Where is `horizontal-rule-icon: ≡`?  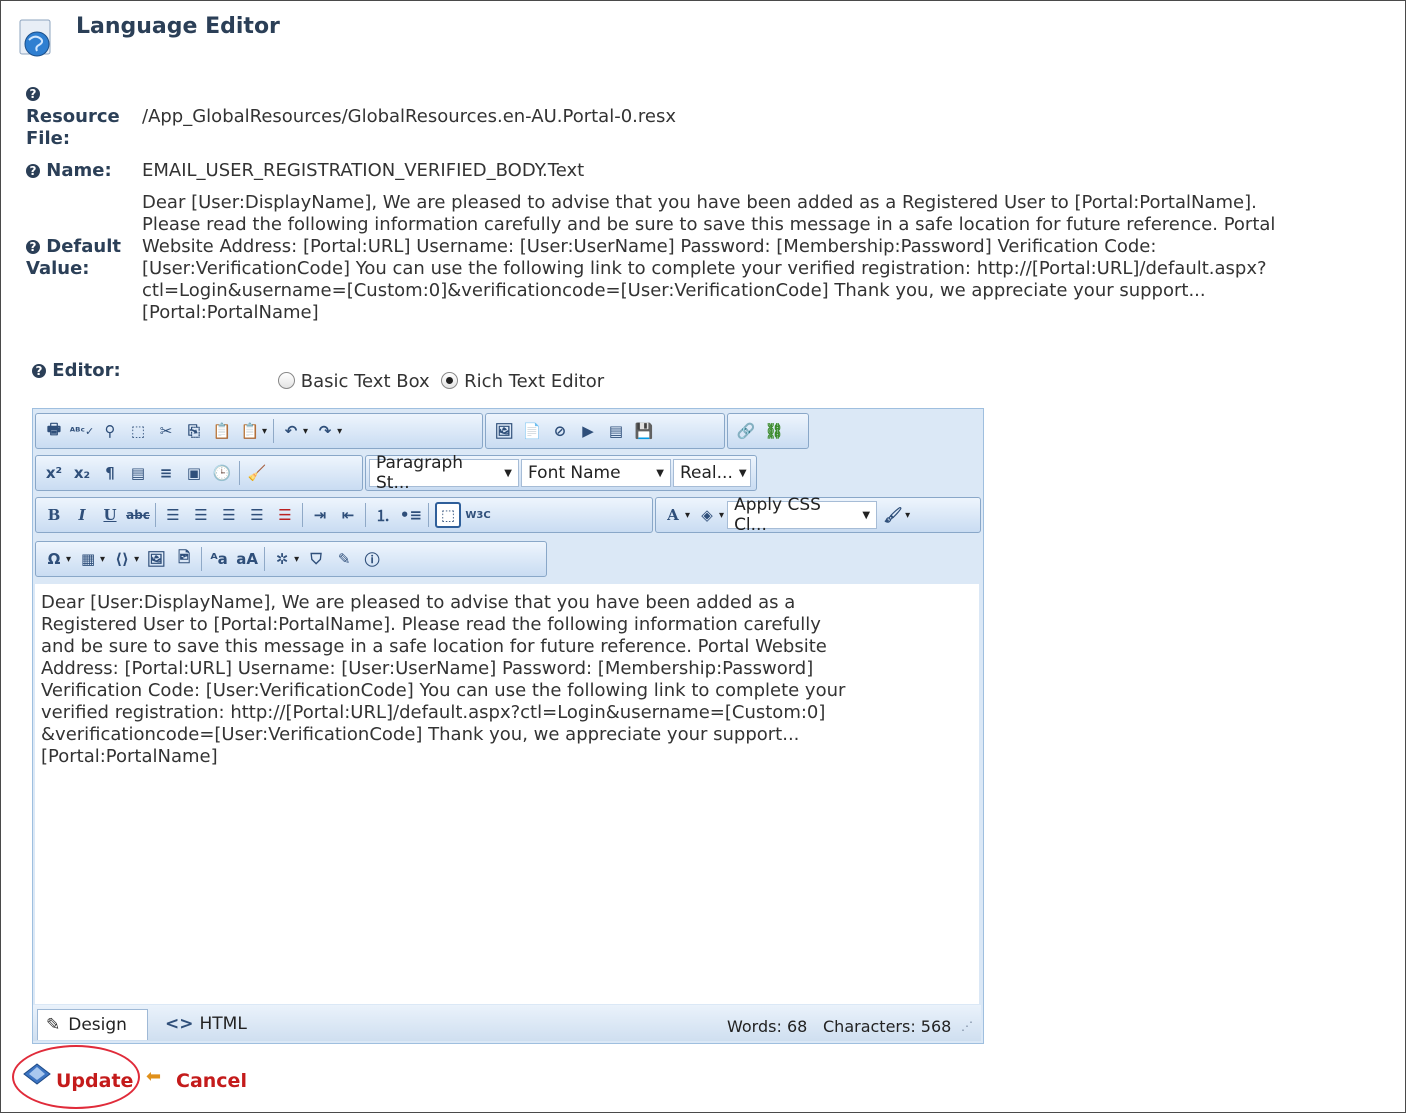
horizontal-rule-icon: ≡ is located at coordinates (166, 473).